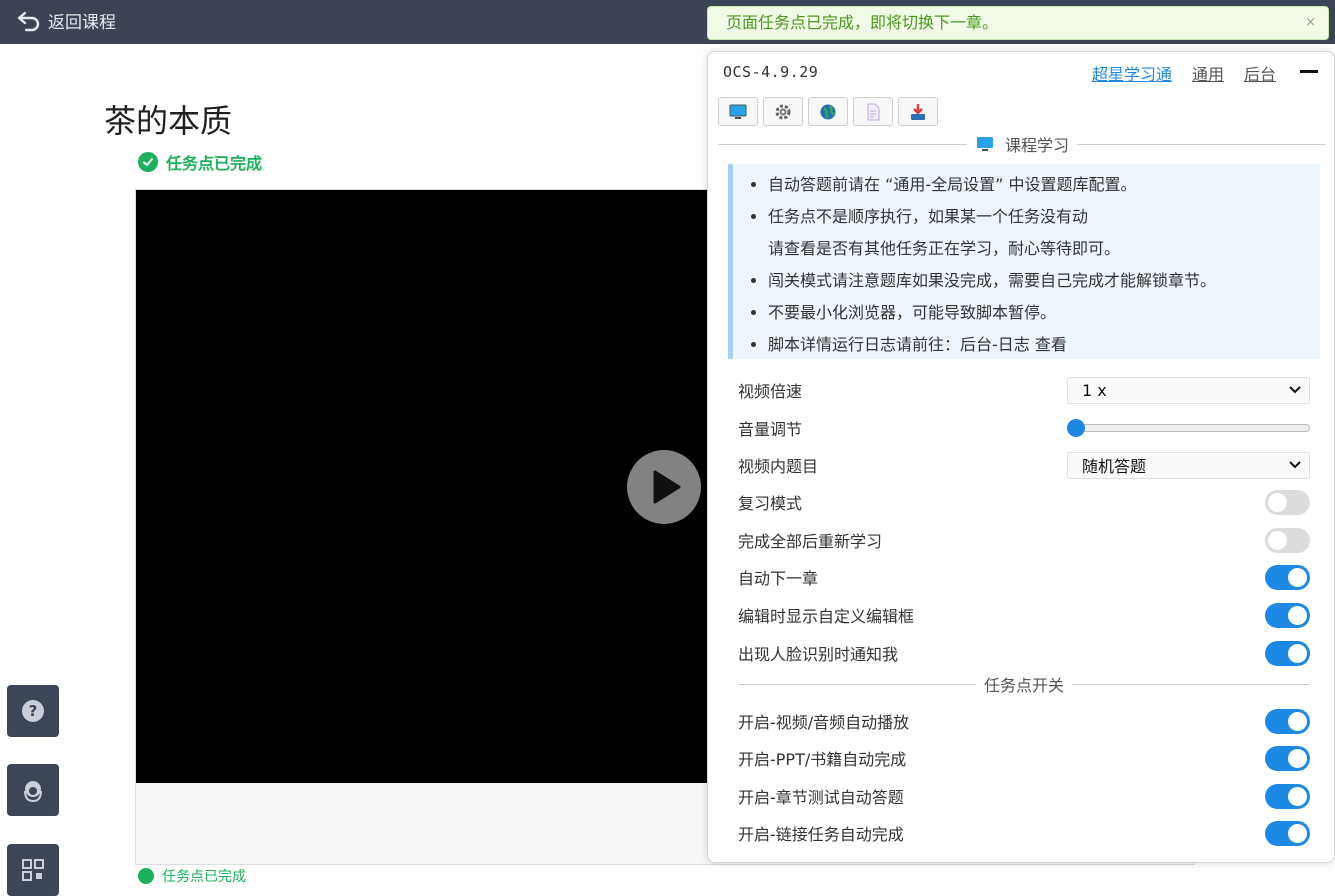  What do you see at coordinates (1309, 71) in the screenshot?
I see `minimize-icon` at bounding box center [1309, 71].